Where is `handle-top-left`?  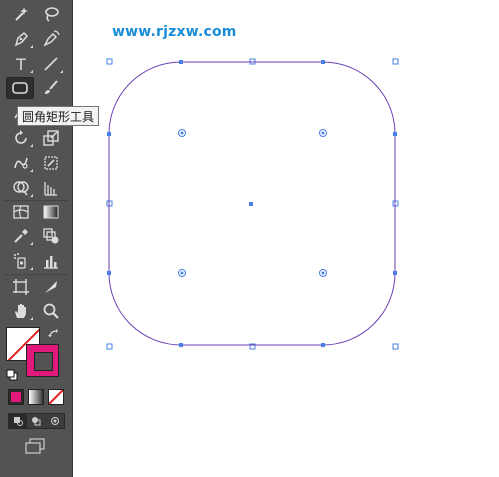 handle-top-left is located at coordinates (109, 61).